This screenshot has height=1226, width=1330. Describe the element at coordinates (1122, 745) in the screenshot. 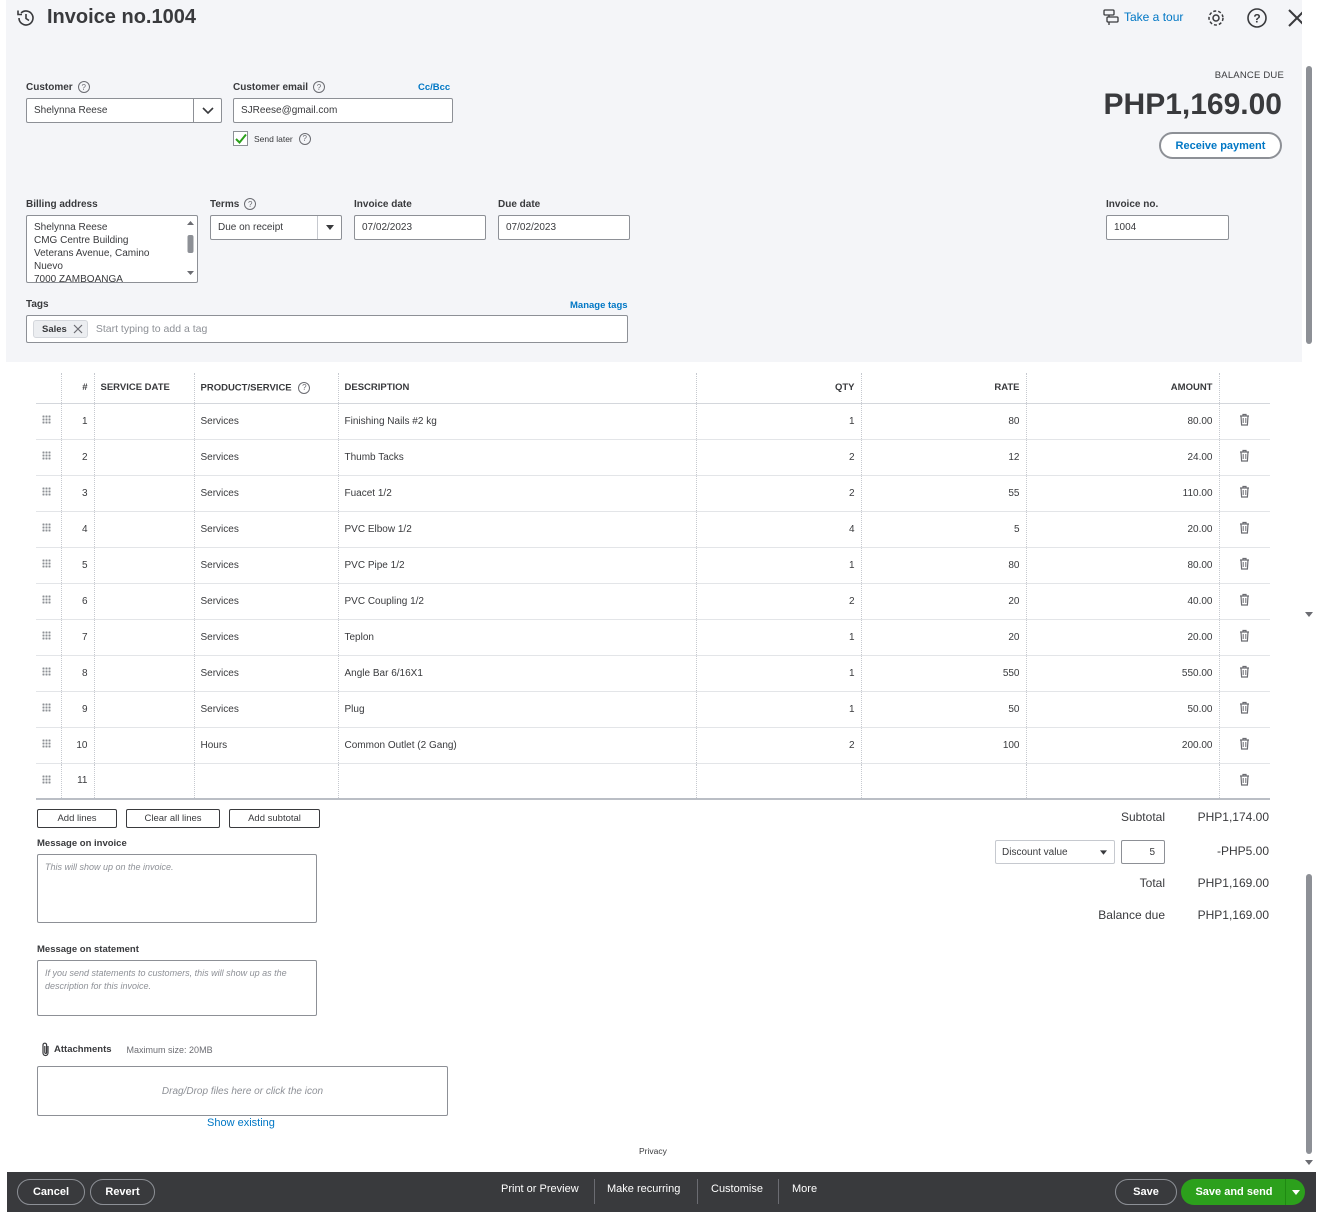

I see `amount-cell: 200.00` at that location.